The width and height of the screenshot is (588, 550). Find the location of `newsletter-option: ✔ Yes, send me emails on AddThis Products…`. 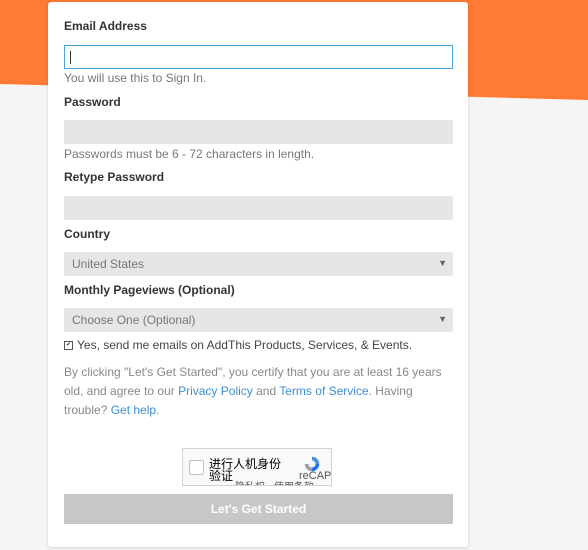

newsletter-option: ✔ Yes, send me emails on AddThis Products… is located at coordinates (238, 345).